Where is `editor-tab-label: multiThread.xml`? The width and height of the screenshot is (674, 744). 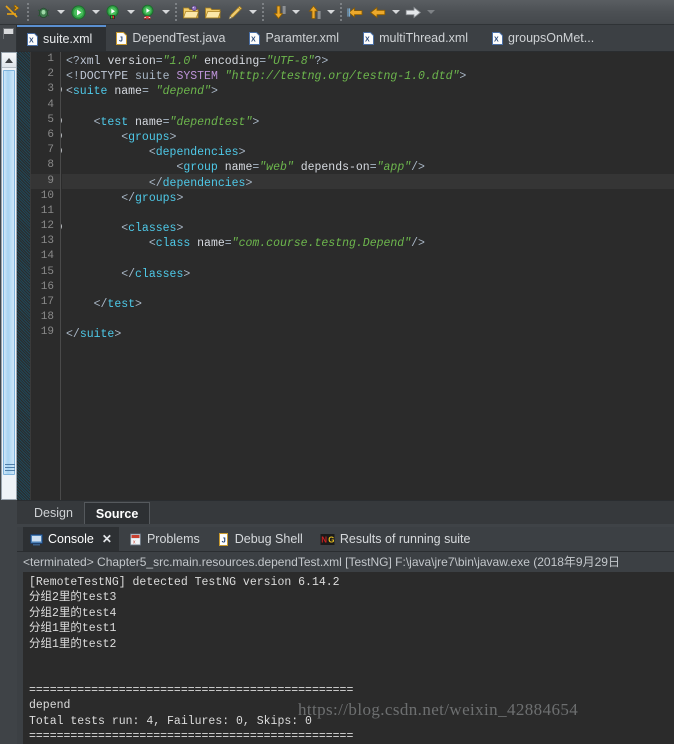
editor-tab-label: multiThread.xml is located at coordinates (424, 38).